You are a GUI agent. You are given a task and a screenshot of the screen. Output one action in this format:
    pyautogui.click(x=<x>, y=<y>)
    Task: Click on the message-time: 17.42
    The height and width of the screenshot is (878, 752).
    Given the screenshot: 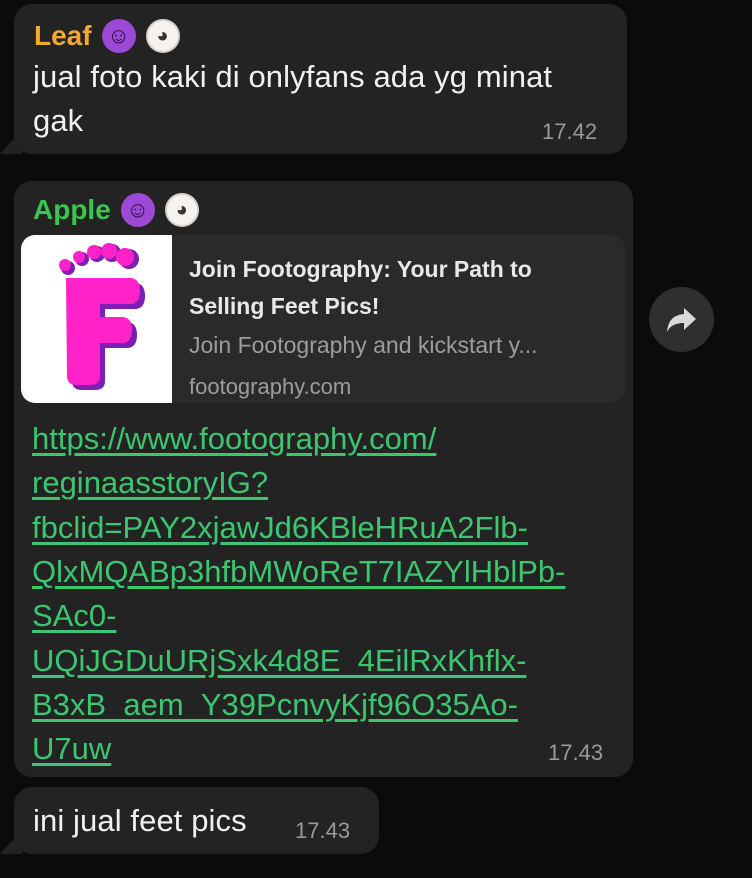 What is the action you would take?
    pyautogui.click(x=570, y=131)
    